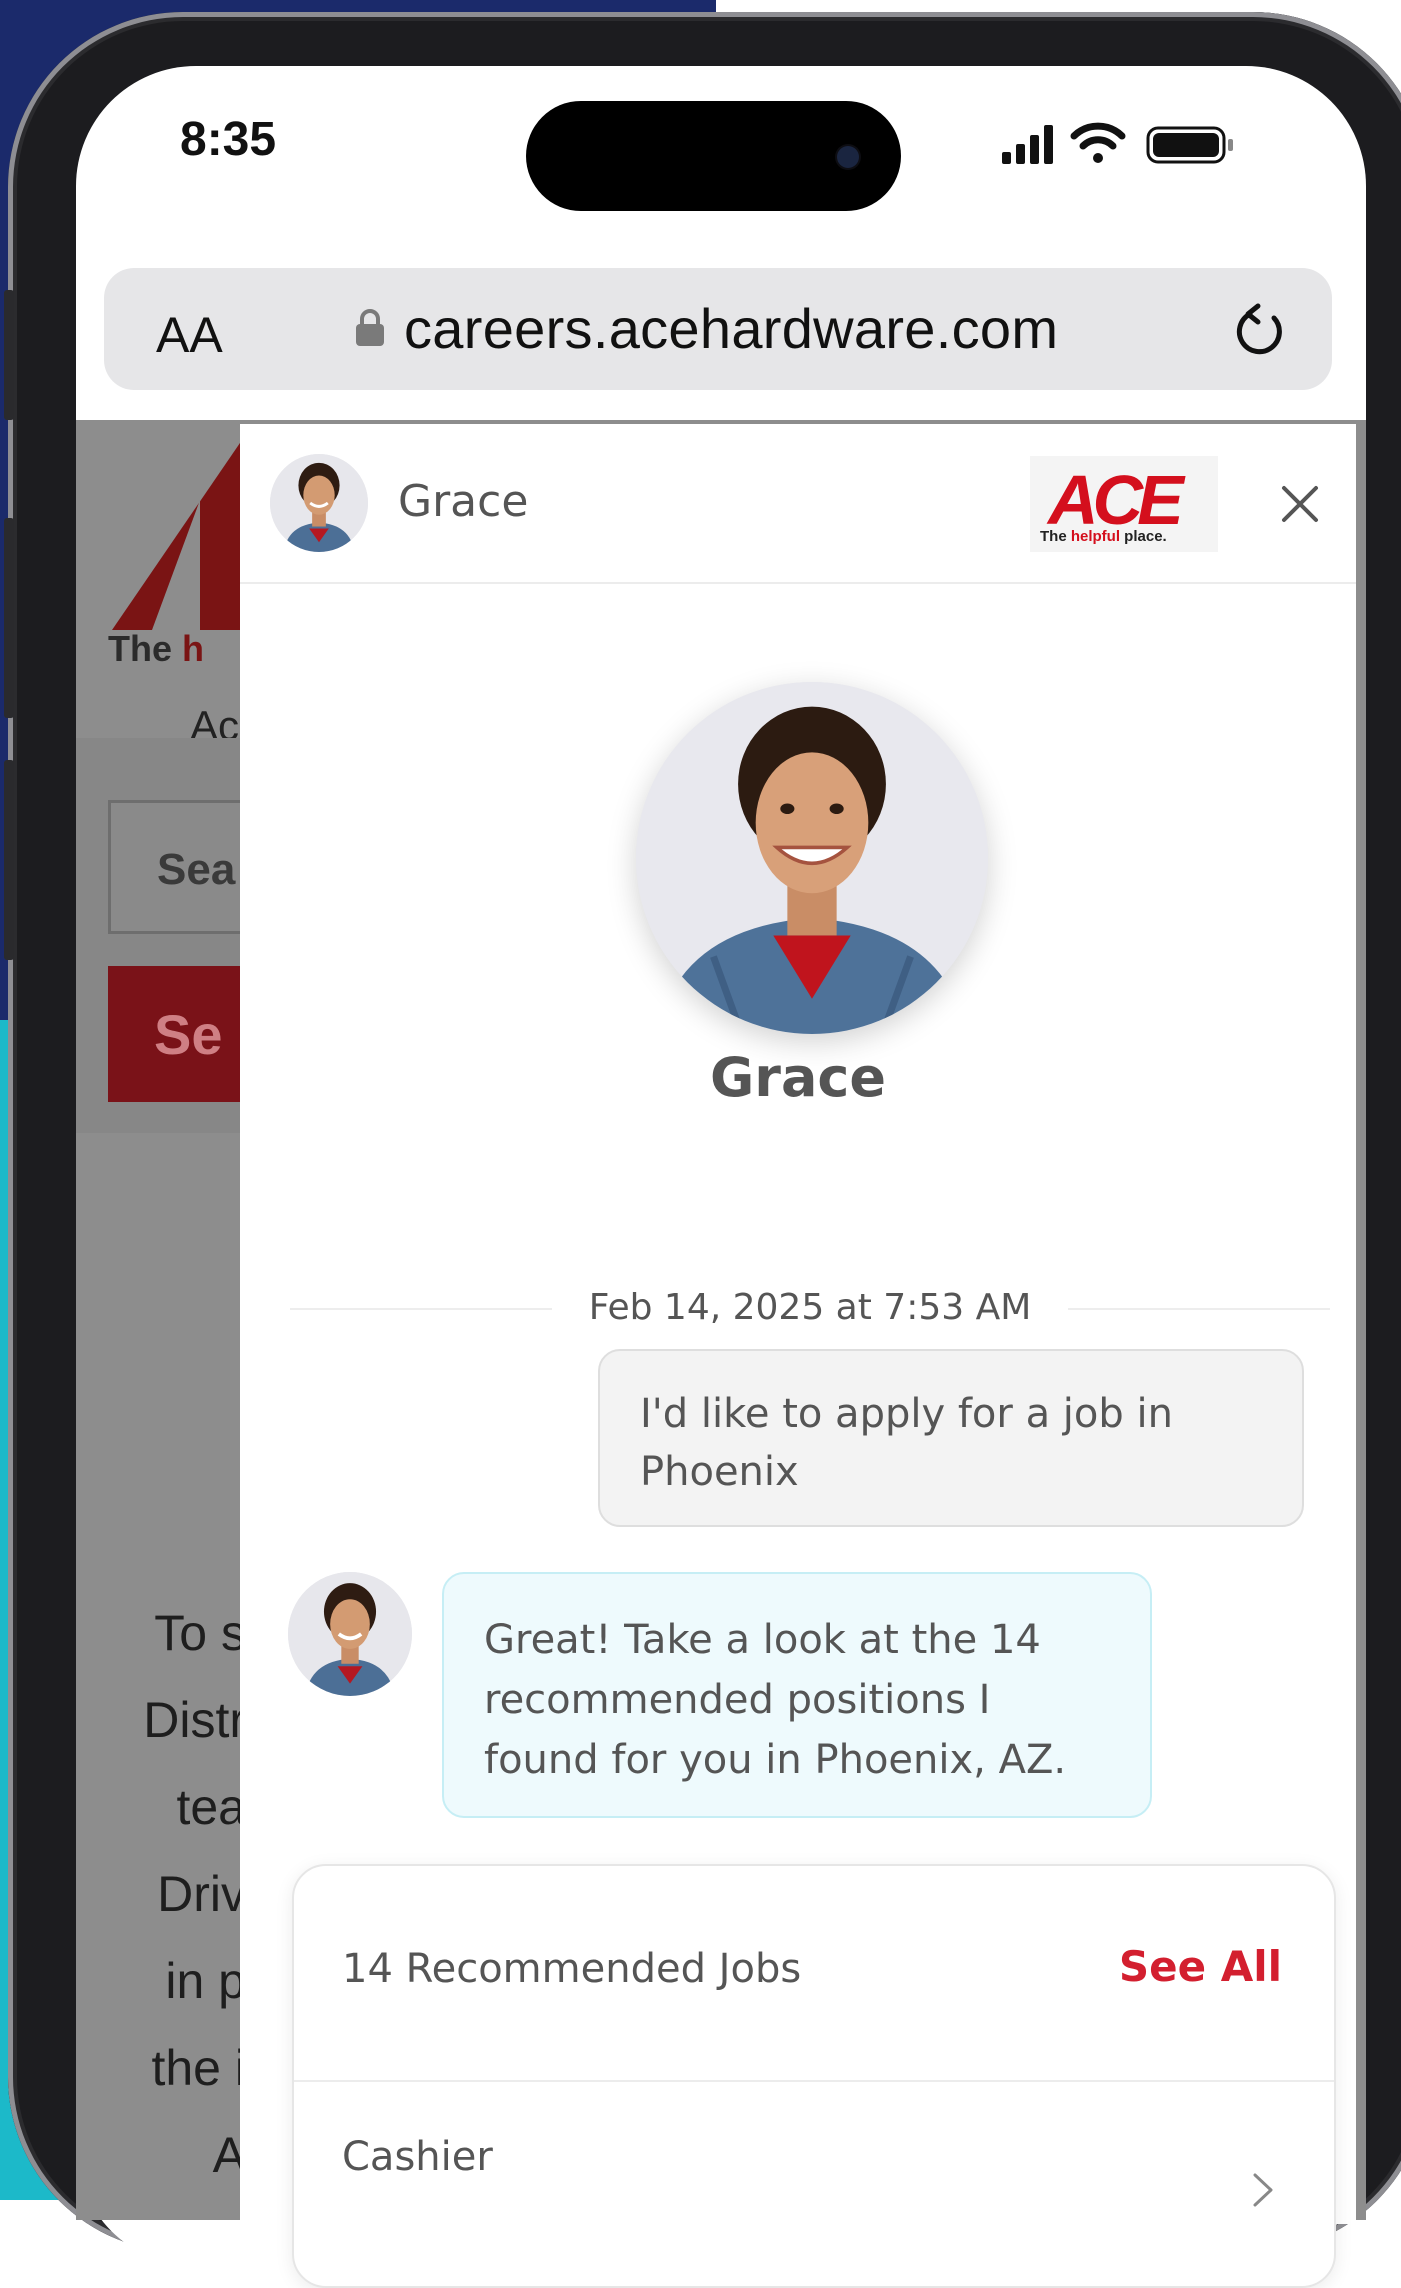 This screenshot has width=1401, height=2288. I want to click on timestamp-divider: Feb 14, 2025 at 7:53 AM, so click(810, 1308).